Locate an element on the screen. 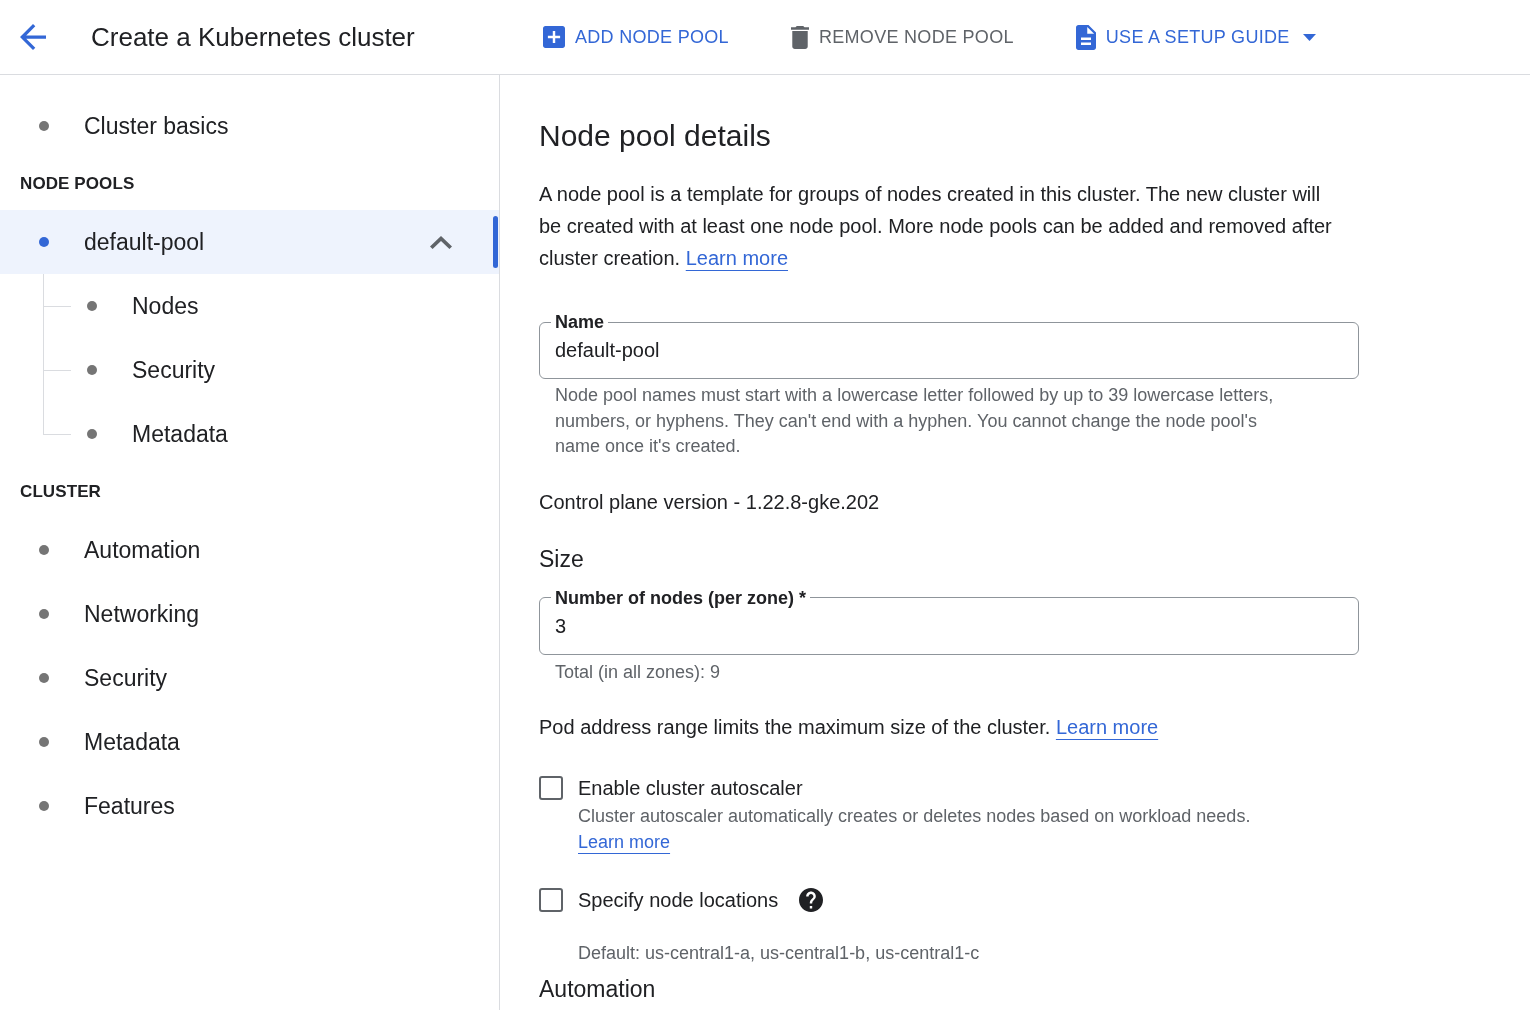 The height and width of the screenshot is (1010, 1530). field-hint: Node pool names must start with a lowercase letter followed by up to 39 lowercase letters, numbers, or hyphens. They can't end with a hyphen. You cannot change the node pool's name once it's created. is located at coordinates (915, 421).